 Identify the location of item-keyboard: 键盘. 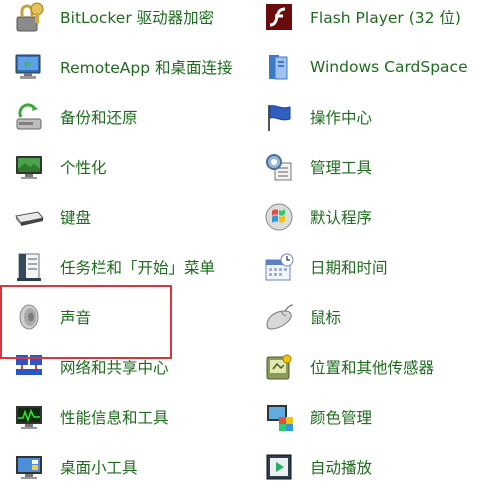
(123, 217).